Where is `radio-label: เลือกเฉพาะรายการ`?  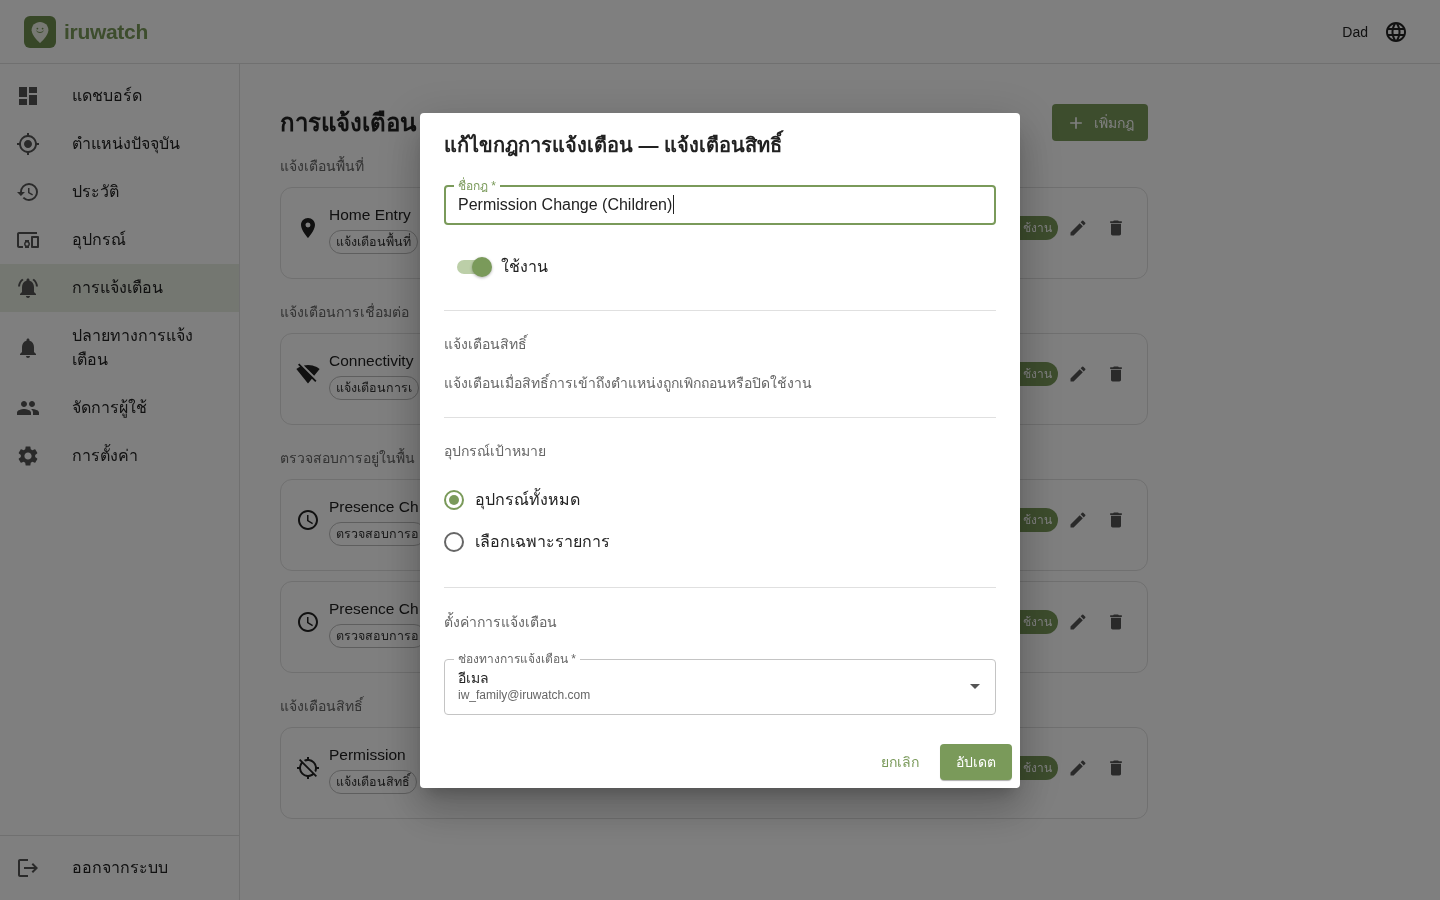 radio-label: เลือกเฉพาะรายการ is located at coordinates (542, 542).